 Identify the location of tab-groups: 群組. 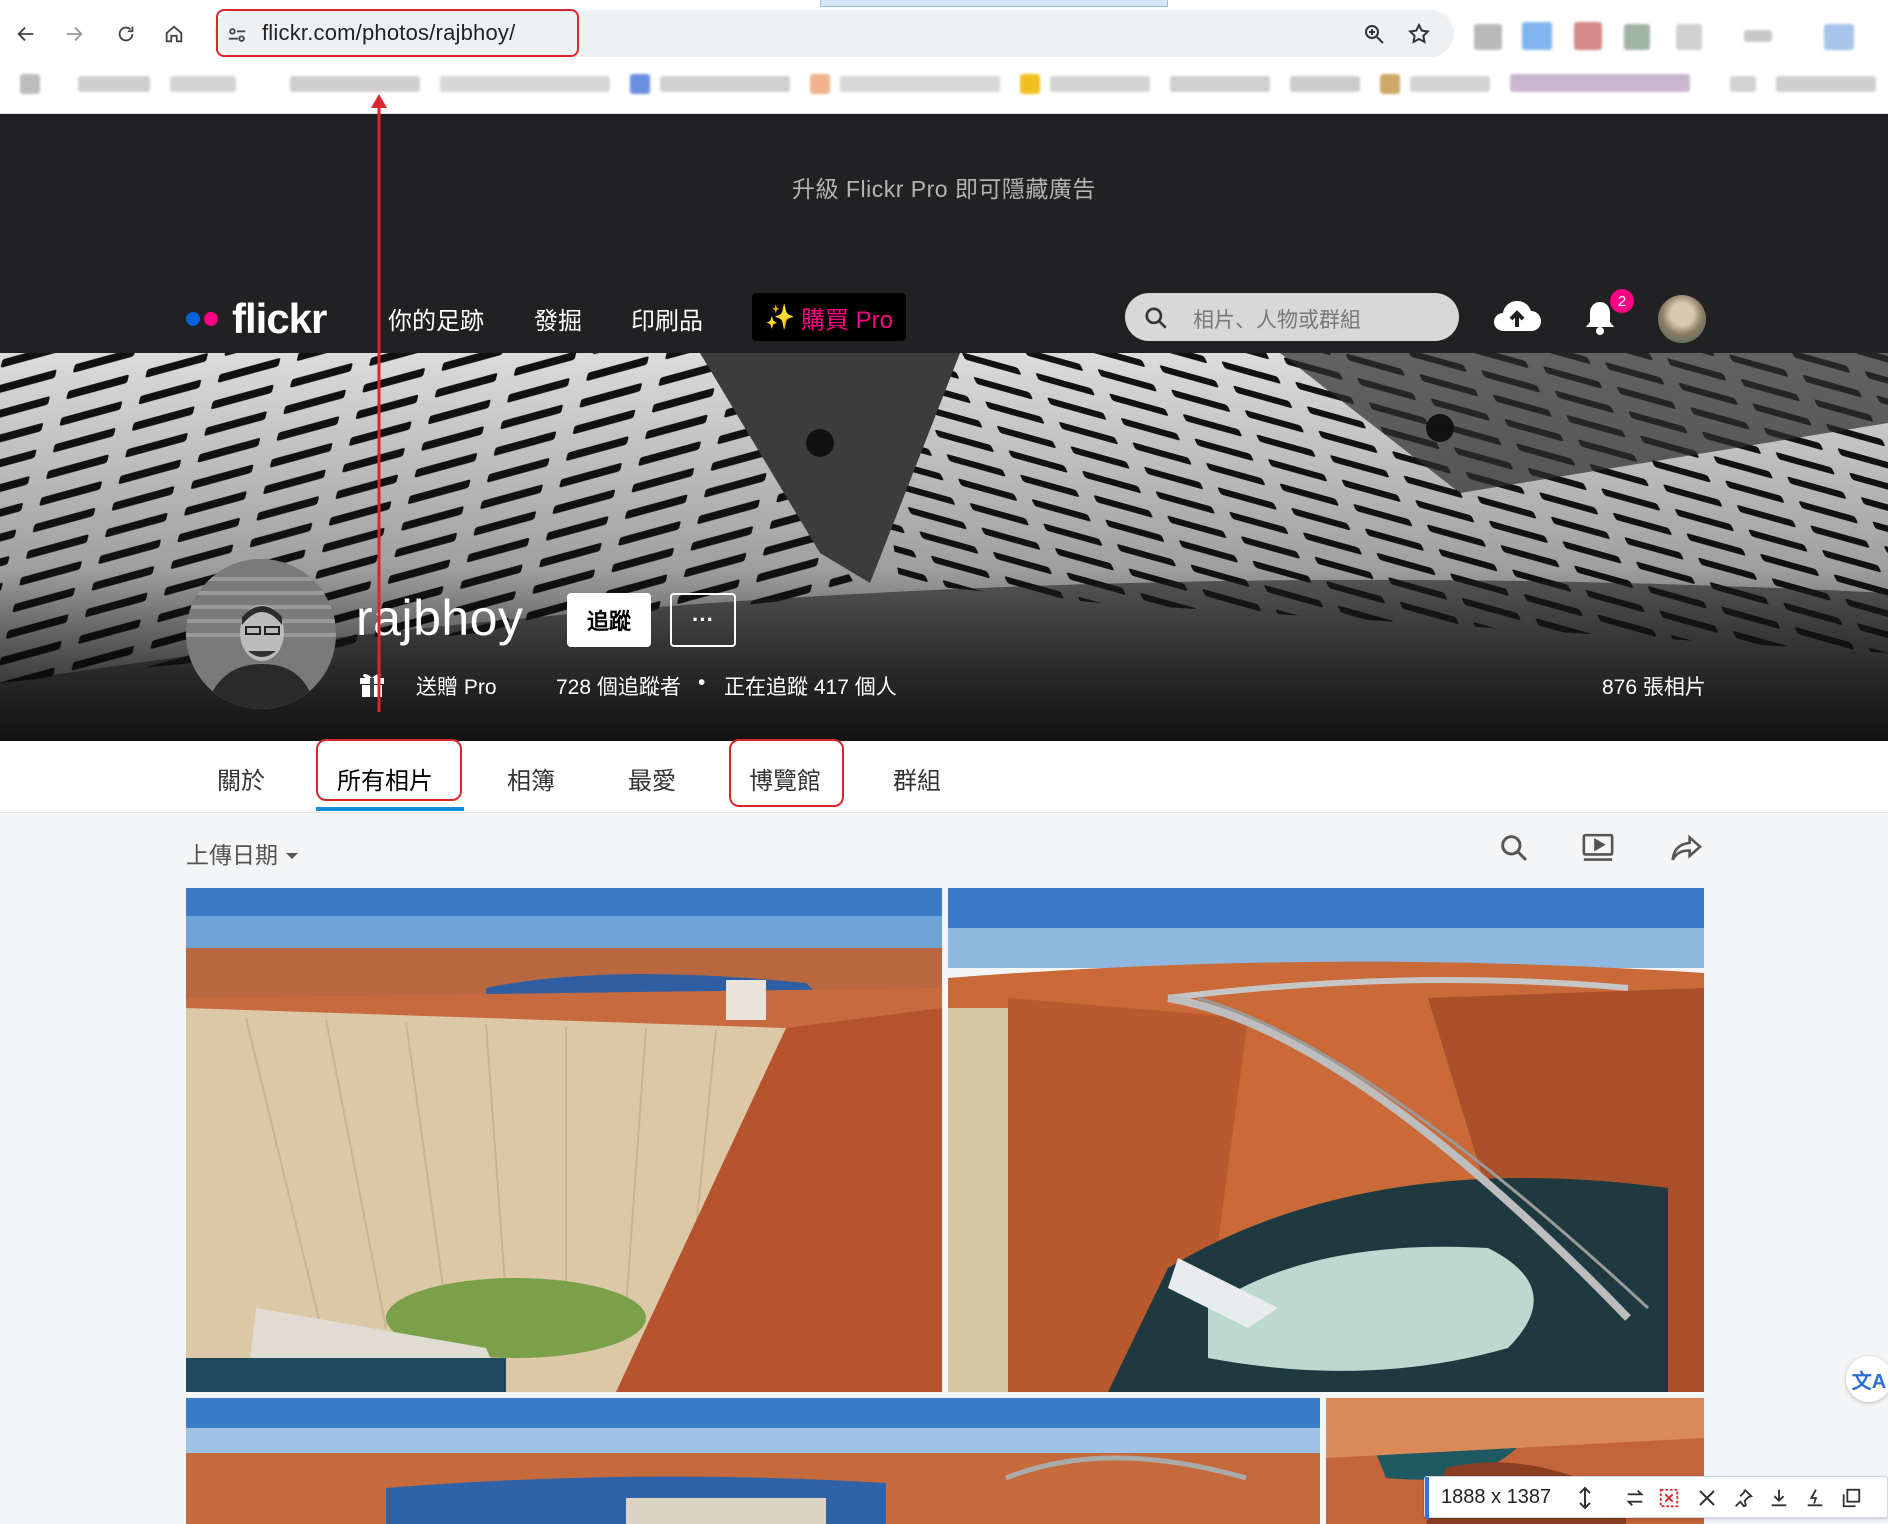
(917, 778).